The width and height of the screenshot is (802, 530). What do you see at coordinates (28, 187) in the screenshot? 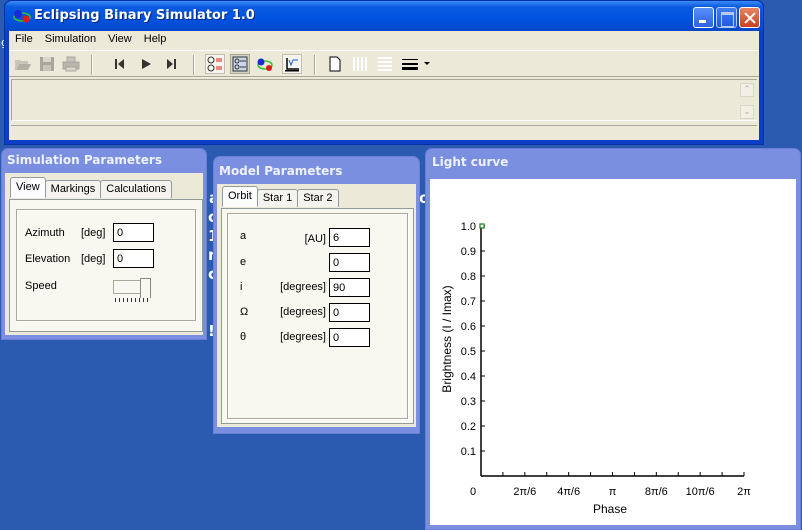
I see `tab-view: View` at bounding box center [28, 187].